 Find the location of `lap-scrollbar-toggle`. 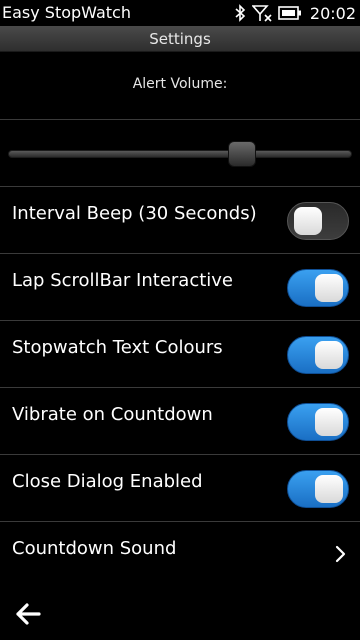

lap-scrollbar-toggle is located at coordinates (318, 288).